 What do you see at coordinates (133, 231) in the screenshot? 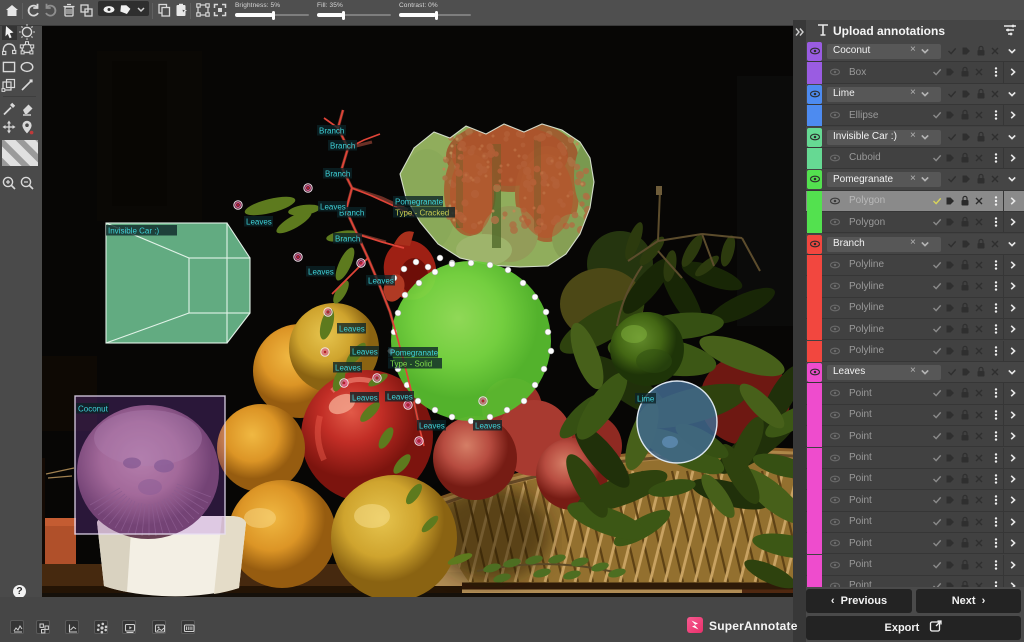
I see `svg-text: Invisible Car :)` at bounding box center [133, 231].